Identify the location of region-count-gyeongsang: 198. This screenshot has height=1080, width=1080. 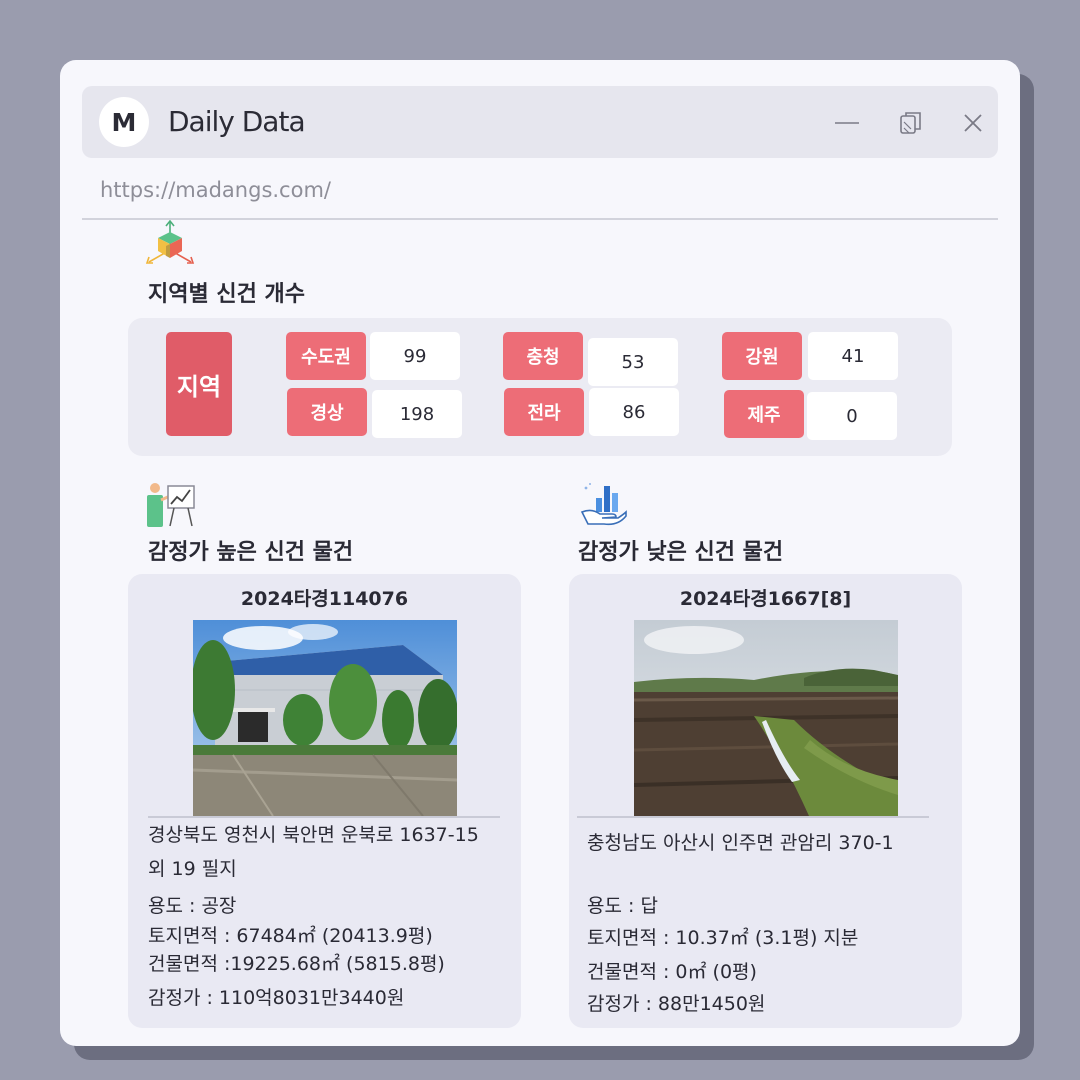
(417, 414).